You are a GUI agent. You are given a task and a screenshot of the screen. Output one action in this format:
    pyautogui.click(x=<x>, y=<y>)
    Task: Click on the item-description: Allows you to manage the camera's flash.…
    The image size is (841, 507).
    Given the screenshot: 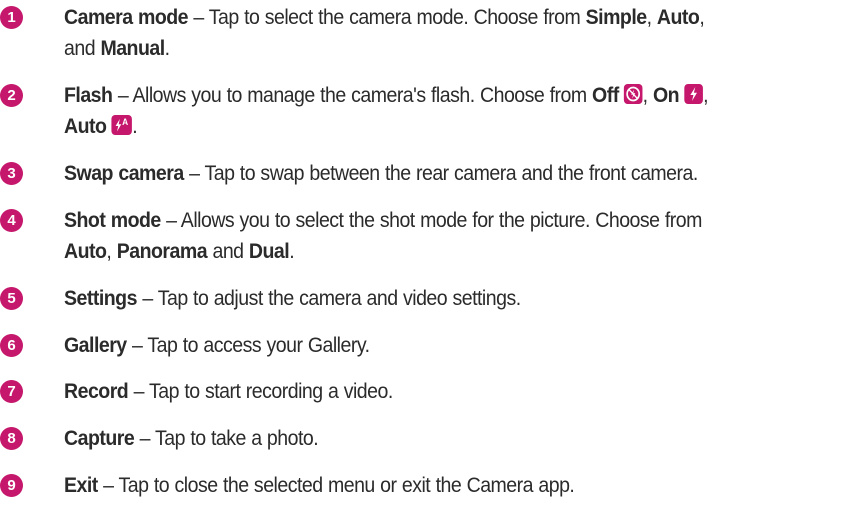 What is the action you would take?
    pyautogui.click(x=362, y=95)
    